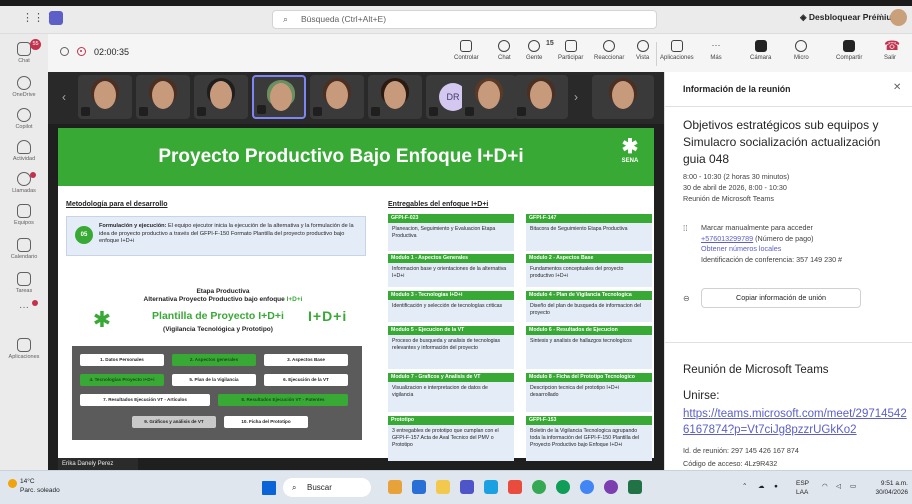 The width and height of the screenshot is (912, 504). Describe the element at coordinates (35, 303) in the screenshot. I see `more-badge` at that location.